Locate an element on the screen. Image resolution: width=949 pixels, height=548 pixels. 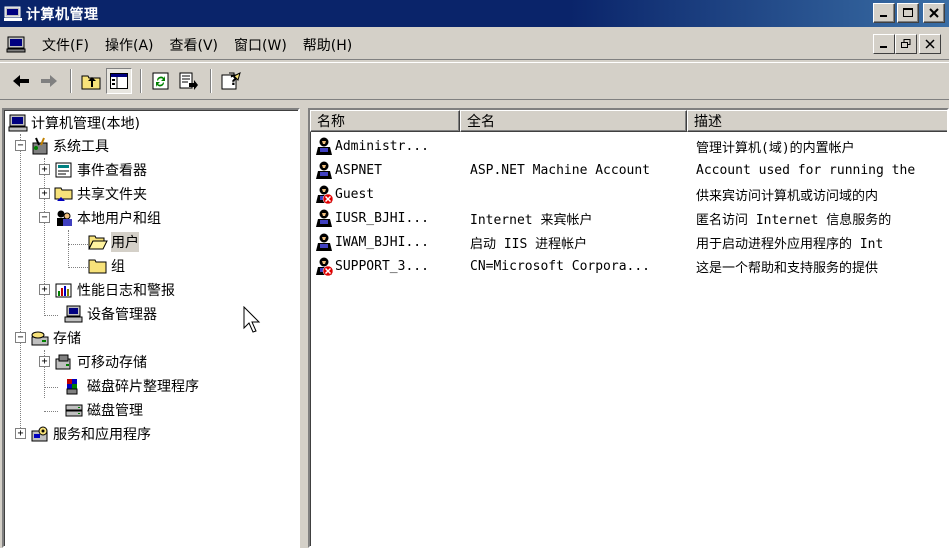
maximize-icon is located at coordinates (908, 12).